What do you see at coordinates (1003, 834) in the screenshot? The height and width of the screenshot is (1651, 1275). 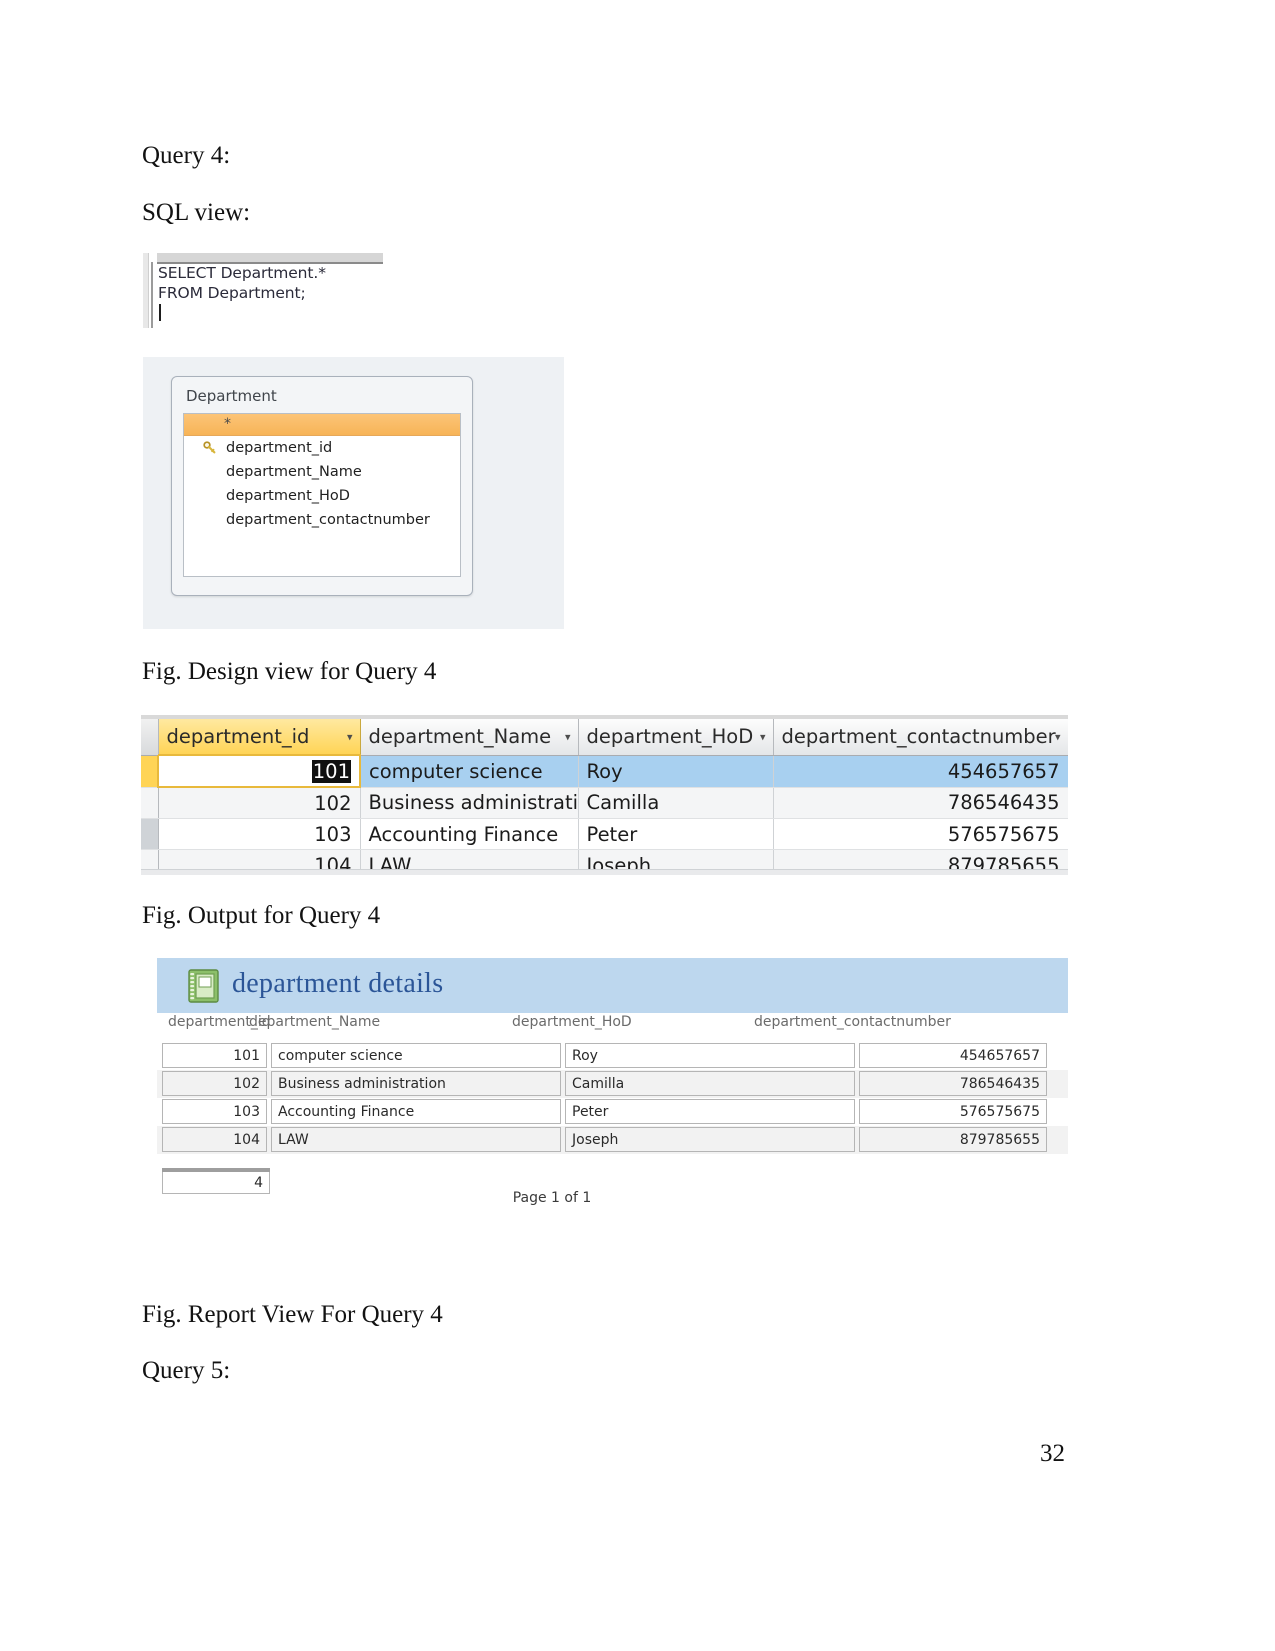 I see `cell-value: 576575675` at bounding box center [1003, 834].